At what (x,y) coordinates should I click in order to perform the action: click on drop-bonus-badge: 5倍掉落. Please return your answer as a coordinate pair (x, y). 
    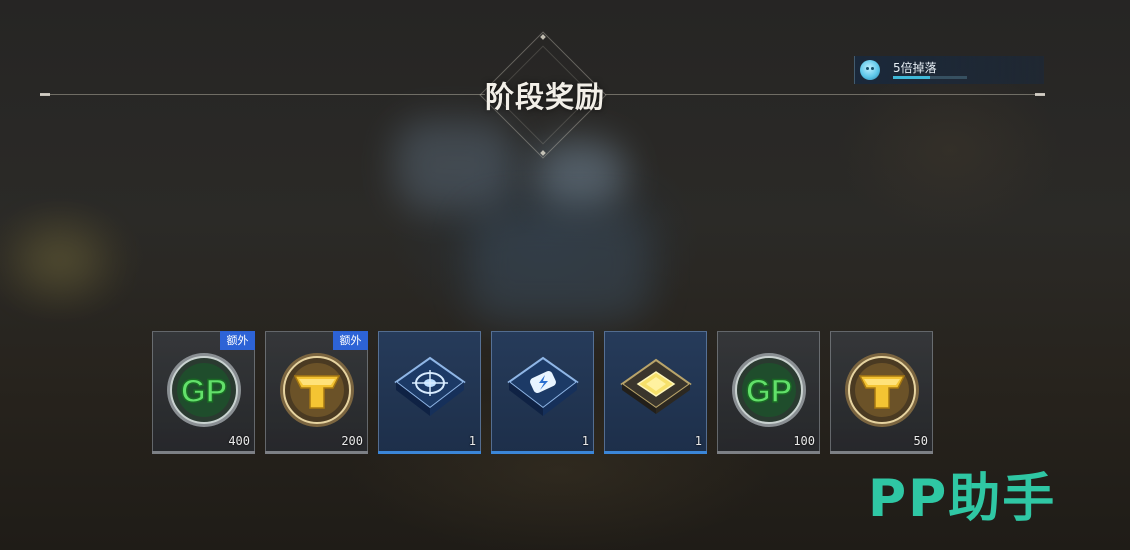
    Looking at the image, I should click on (949, 70).